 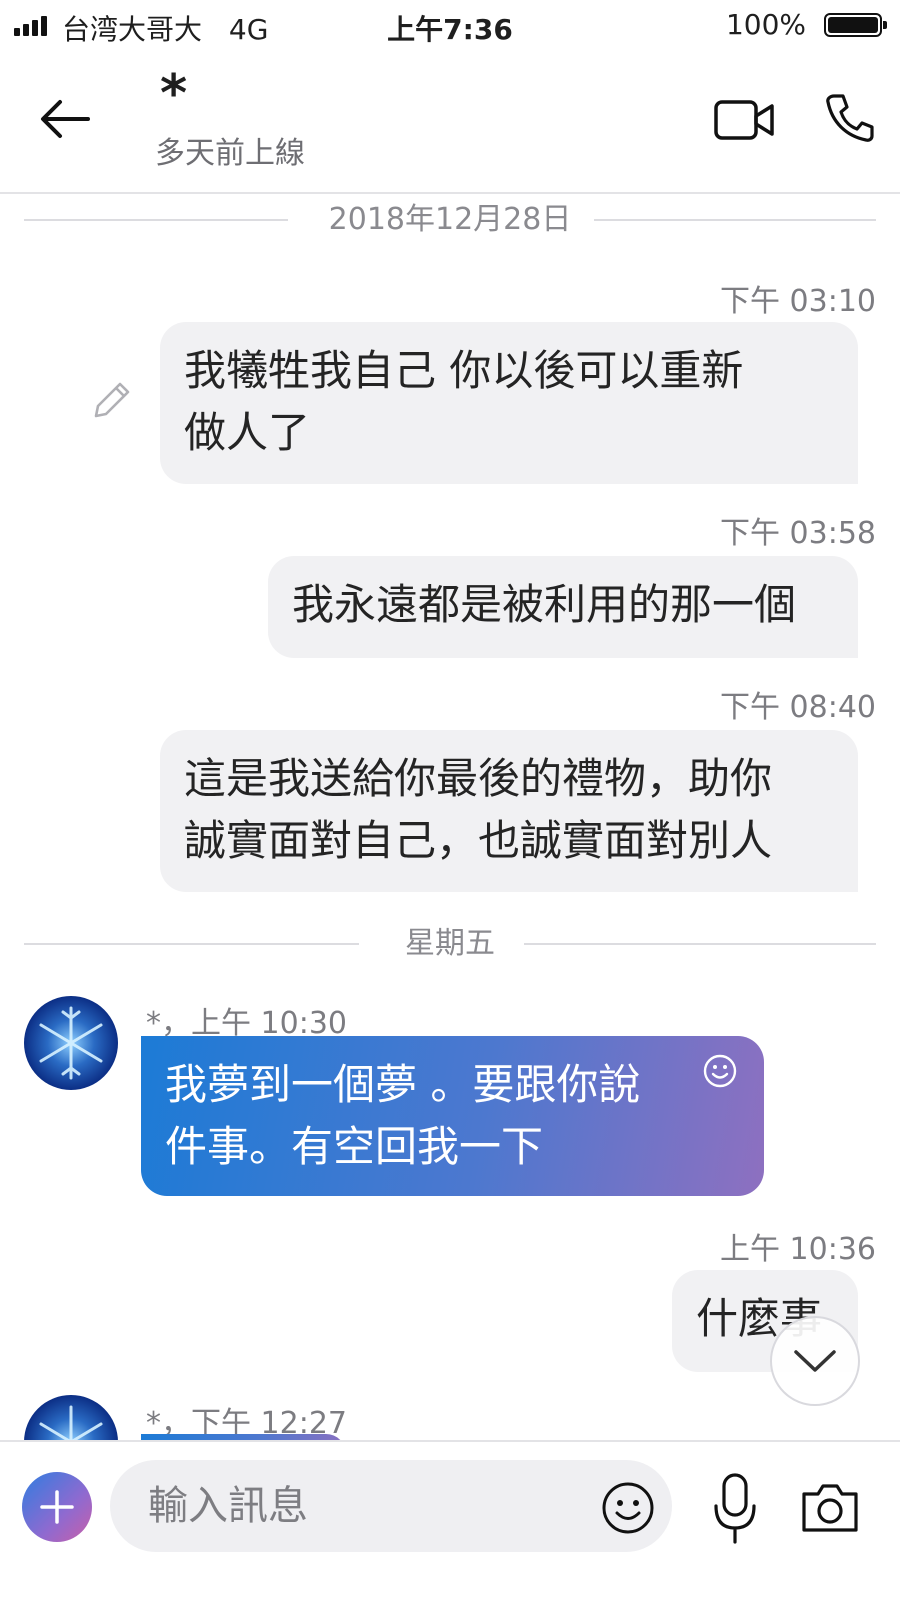 I want to click on microphone-icon, so click(x=735, y=1508).